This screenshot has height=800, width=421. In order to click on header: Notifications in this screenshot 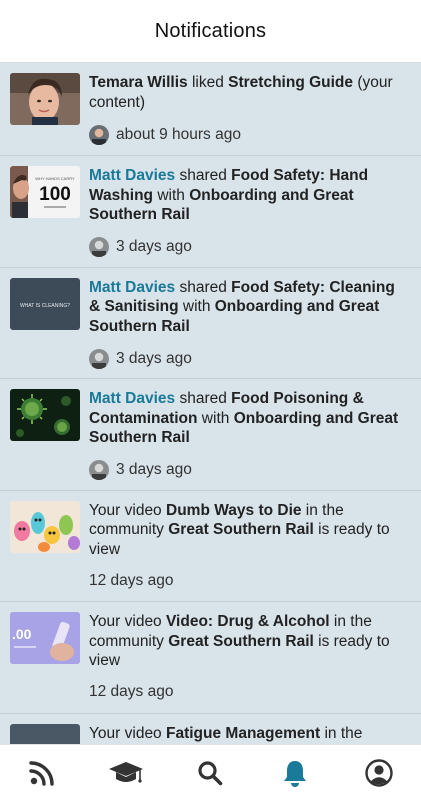, I will do `click(210, 31)`.